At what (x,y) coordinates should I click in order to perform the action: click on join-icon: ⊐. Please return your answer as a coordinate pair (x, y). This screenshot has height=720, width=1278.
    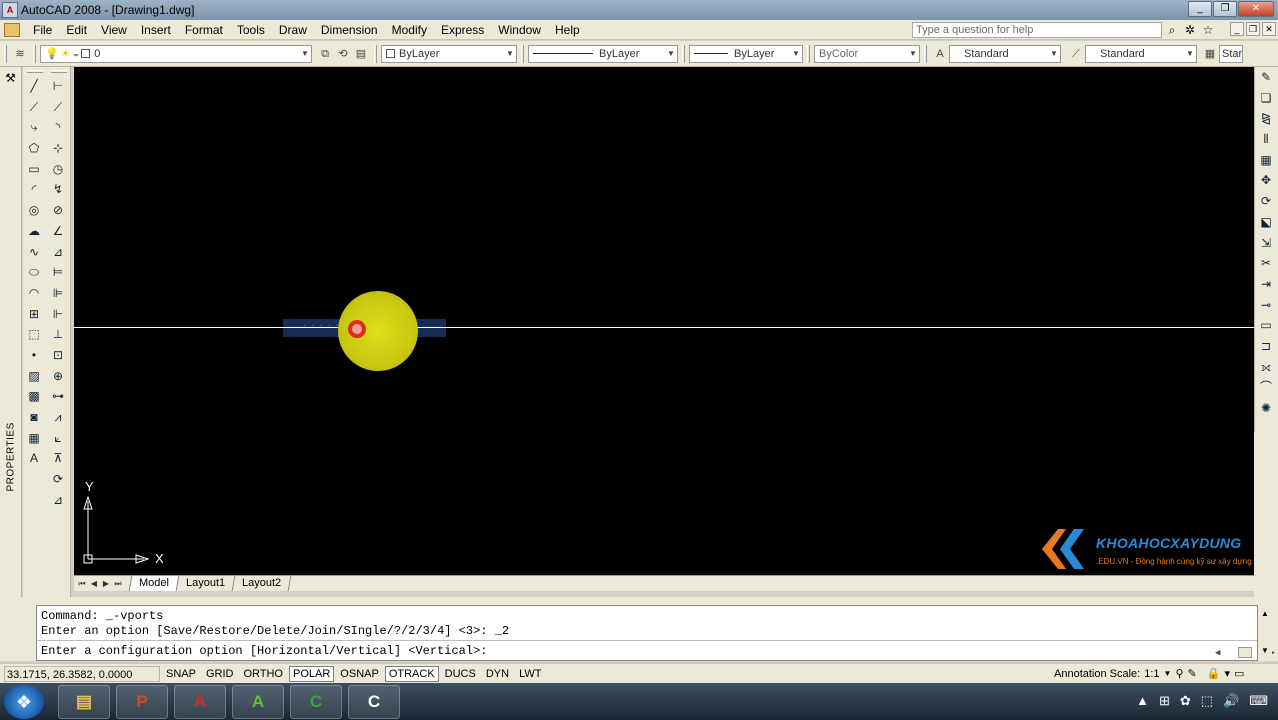
    Looking at the image, I should click on (1266, 346).